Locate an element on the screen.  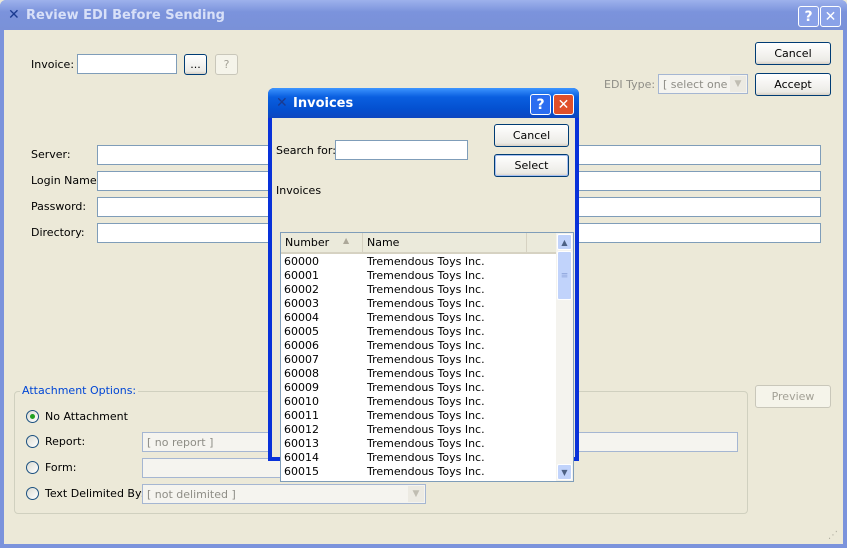
text-delimited-select: [ not delimited ] ▼ is located at coordinates (284, 494).